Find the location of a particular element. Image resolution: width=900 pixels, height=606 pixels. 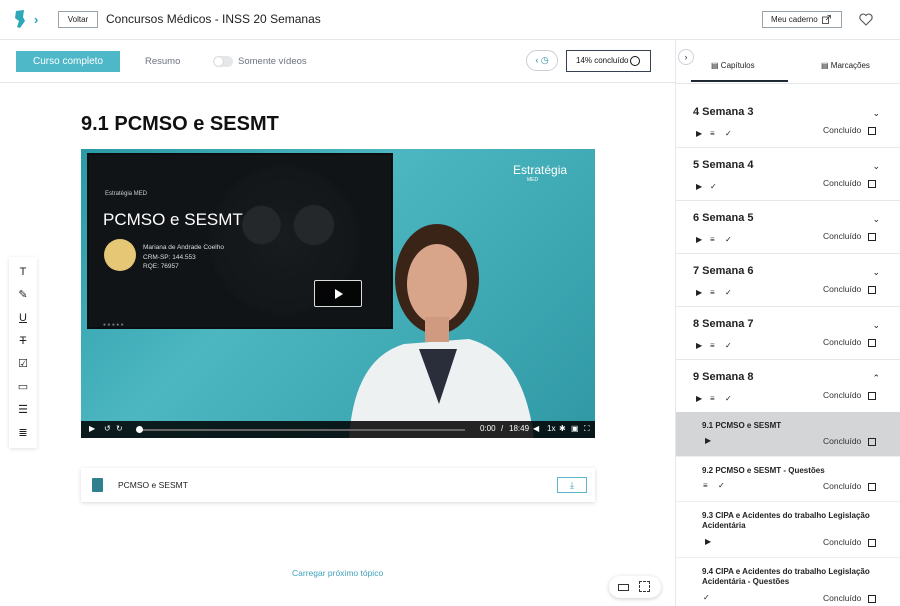

tab-chapters: ▤ Capítulos is located at coordinates (733, 65).